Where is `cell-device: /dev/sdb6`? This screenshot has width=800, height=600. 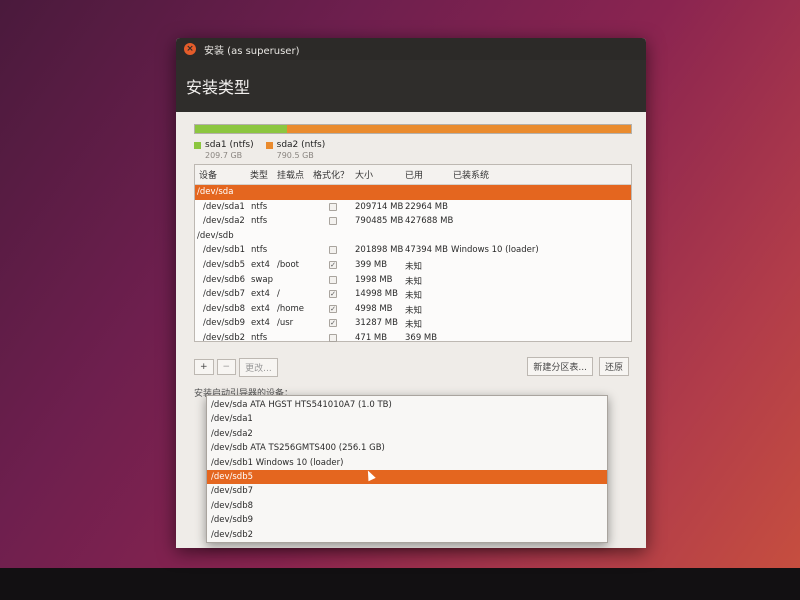 cell-device: /dev/sdb6 is located at coordinates (224, 279).